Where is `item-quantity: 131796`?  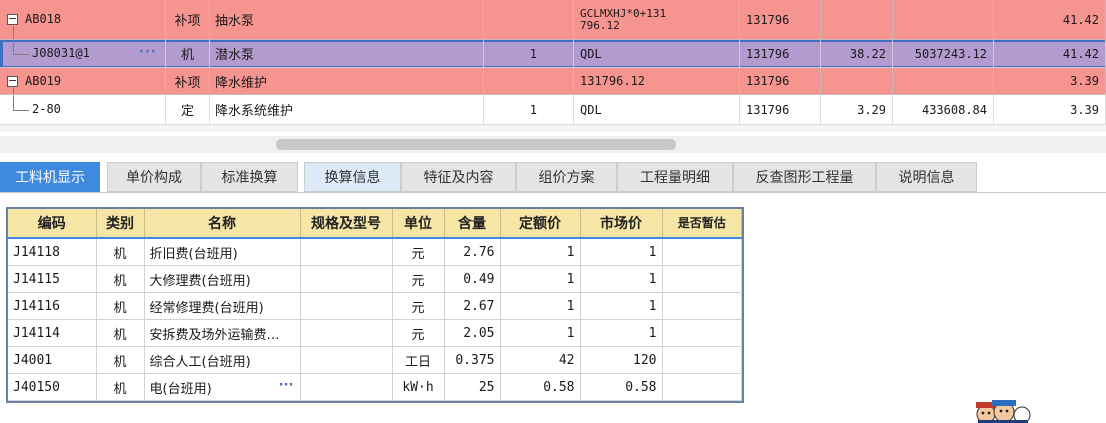
item-quantity: 131796 is located at coordinates (780, 54).